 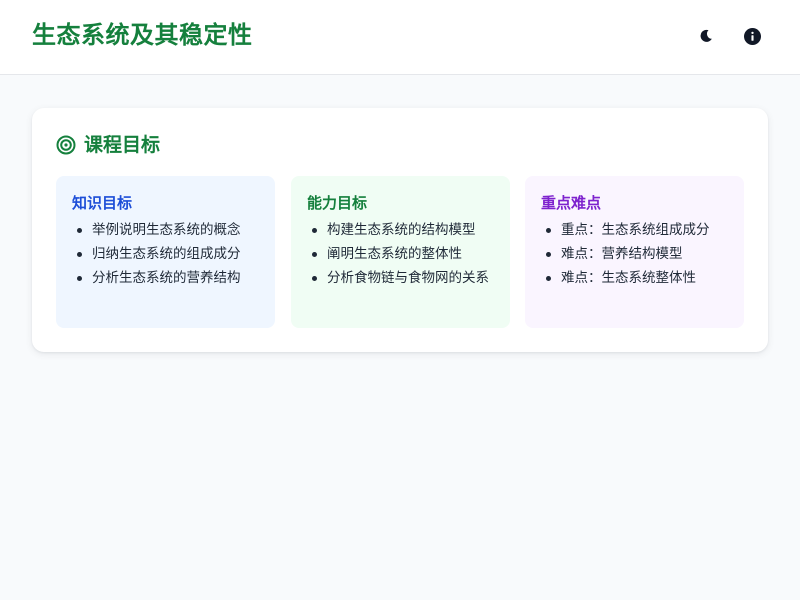 I want to click on list-item: 举例说明生态系统的概念, so click(x=165, y=230).